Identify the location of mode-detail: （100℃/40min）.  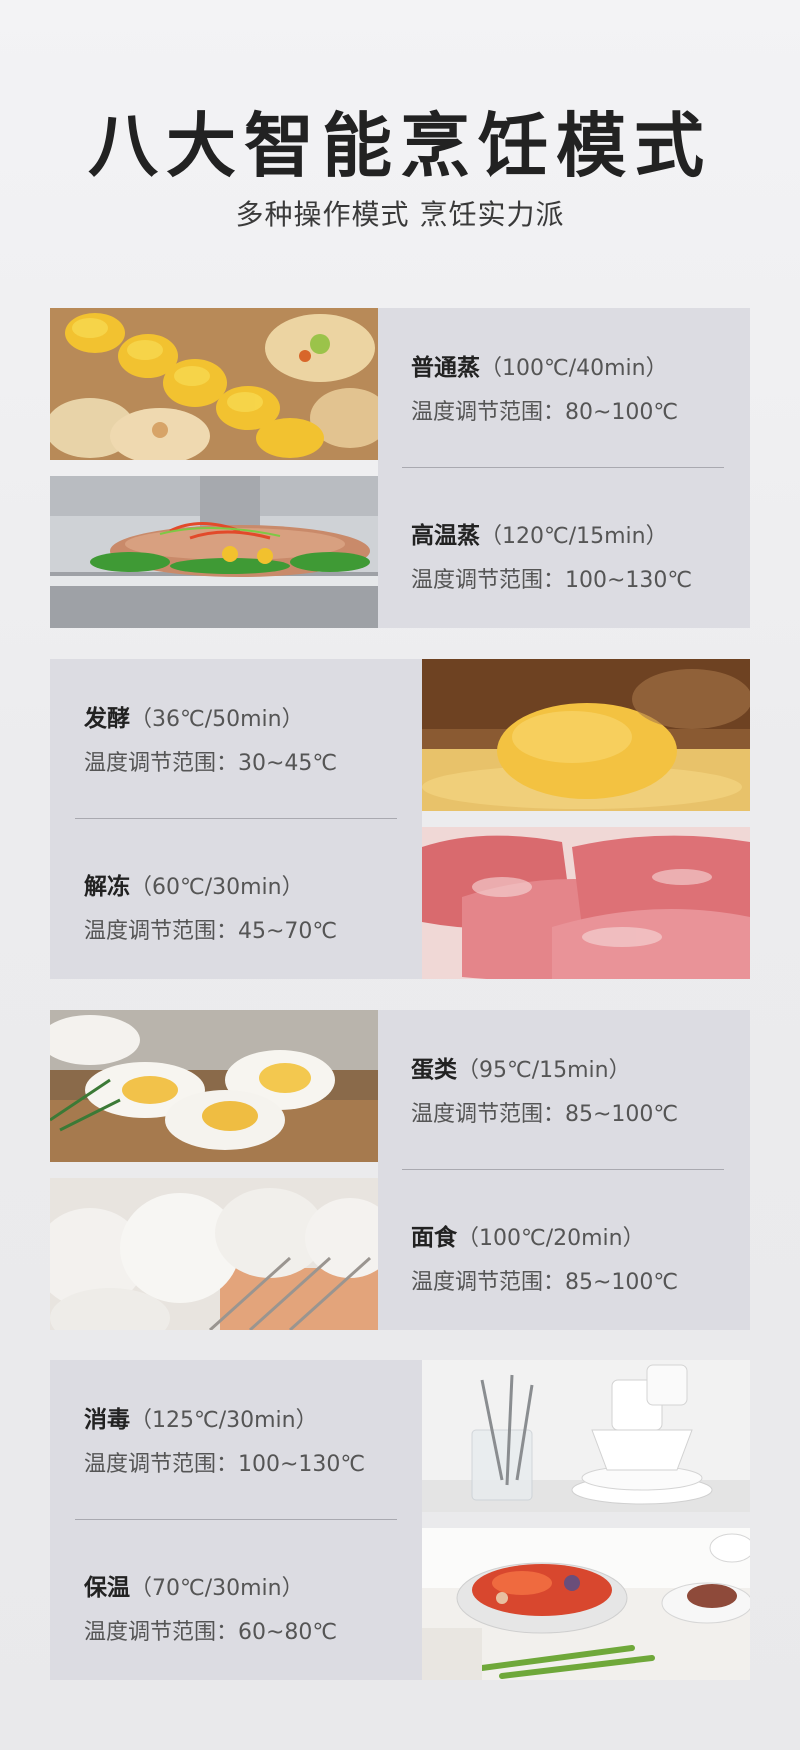
(574, 368).